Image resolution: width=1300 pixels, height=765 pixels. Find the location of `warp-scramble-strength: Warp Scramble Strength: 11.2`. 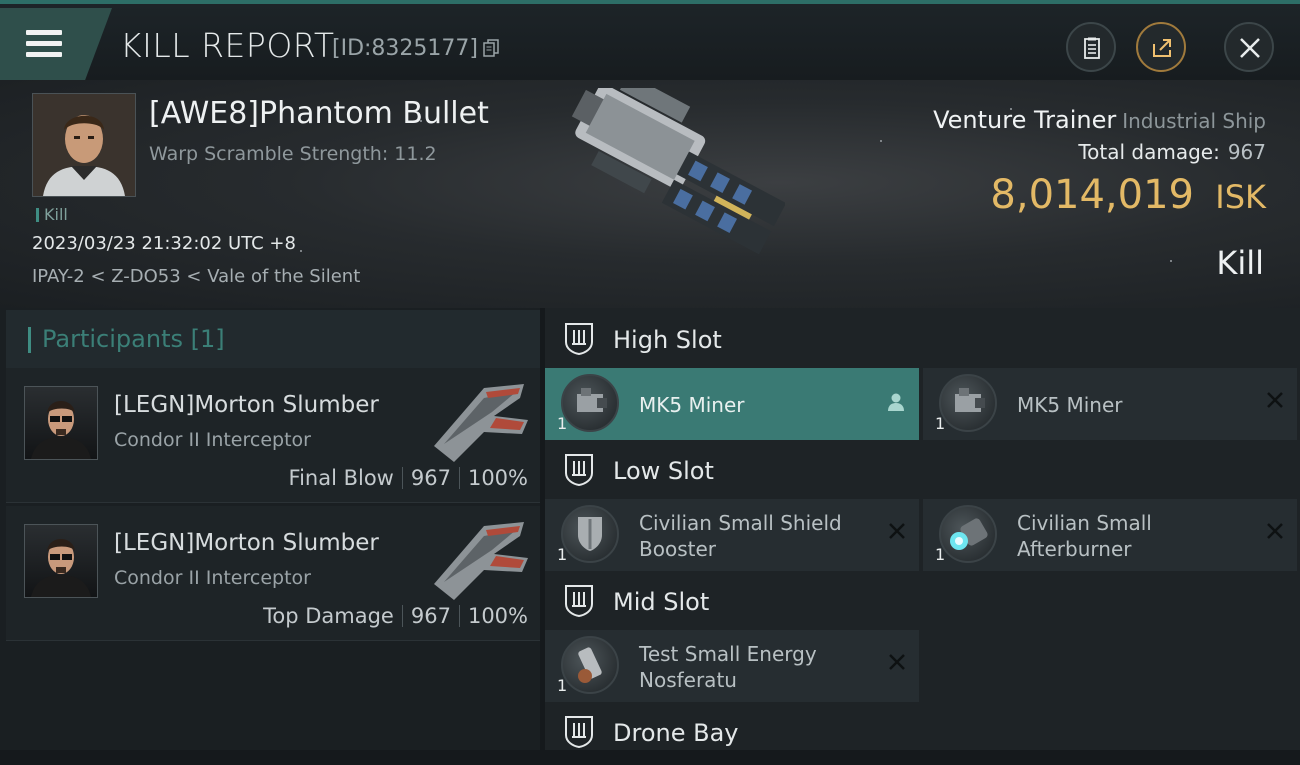

warp-scramble-strength: Warp Scramble Strength: 11.2 is located at coordinates (293, 154).